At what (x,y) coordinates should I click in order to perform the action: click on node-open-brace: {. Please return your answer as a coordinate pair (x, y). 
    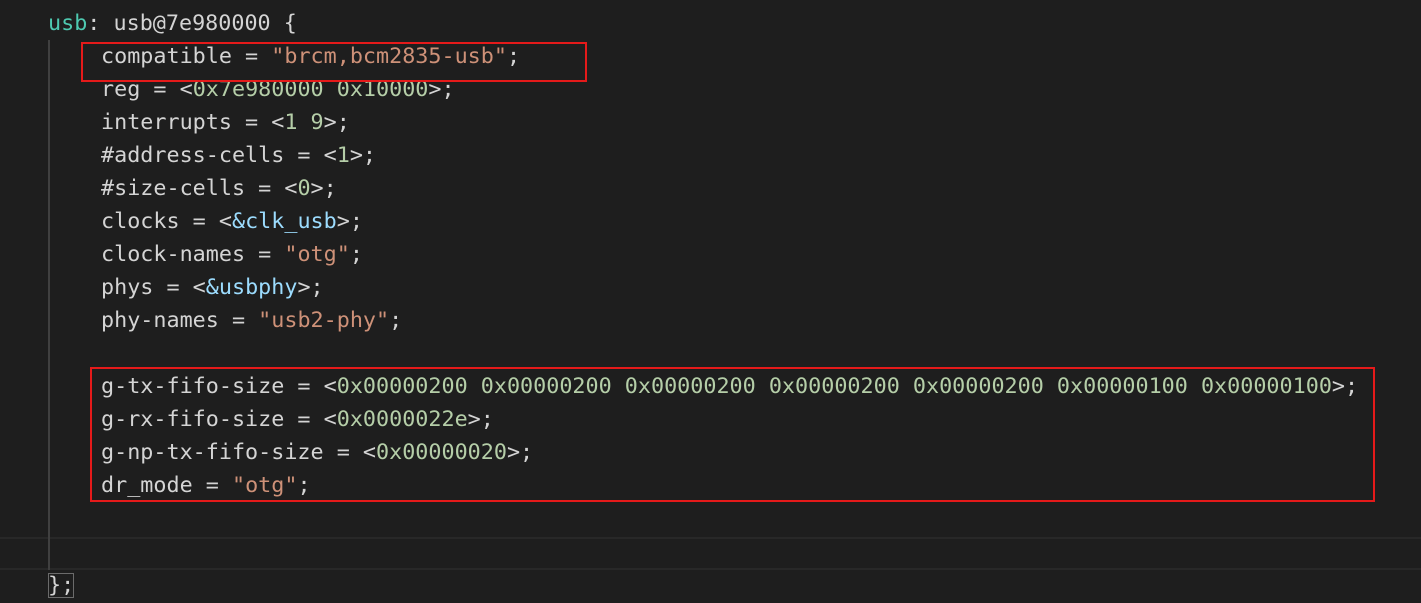
    Looking at the image, I should click on (283, 23).